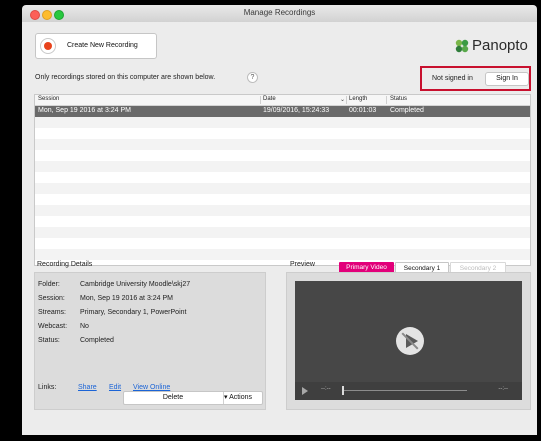 The height and width of the screenshot is (441, 541). Describe the element at coordinates (102, 45) in the screenshot. I see `create-new-recording-label: Create New Recording` at that location.